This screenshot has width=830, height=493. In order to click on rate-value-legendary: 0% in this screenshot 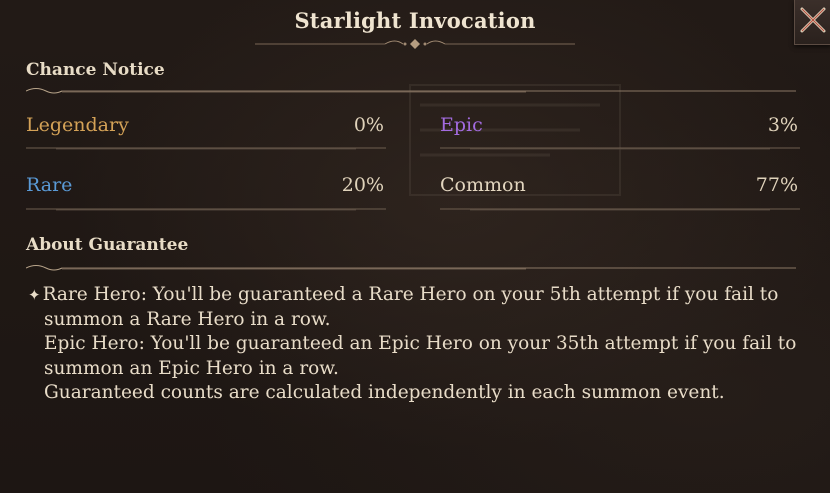, I will do `click(368, 125)`.